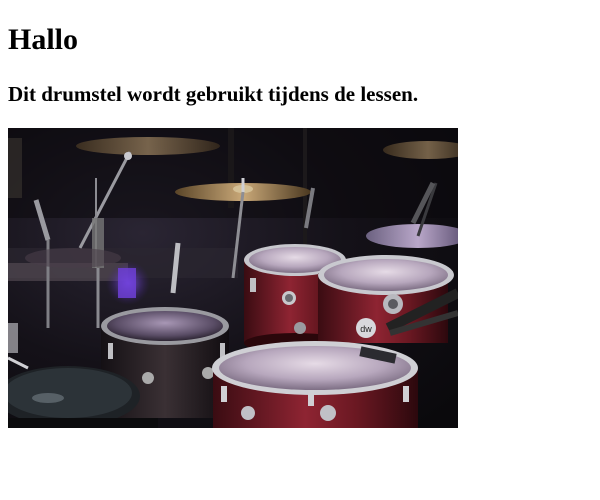  What do you see at coordinates (366, 329) in the screenshot?
I see `drum-badge-text: dw` at bounding box center [366, 329].